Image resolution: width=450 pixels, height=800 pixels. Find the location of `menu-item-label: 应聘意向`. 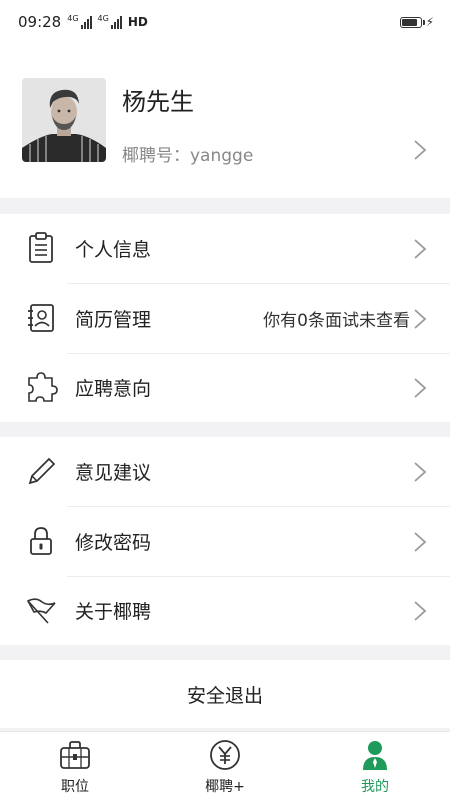

menu-item-label: 应聘意向 is located at coordinates (113, 389).